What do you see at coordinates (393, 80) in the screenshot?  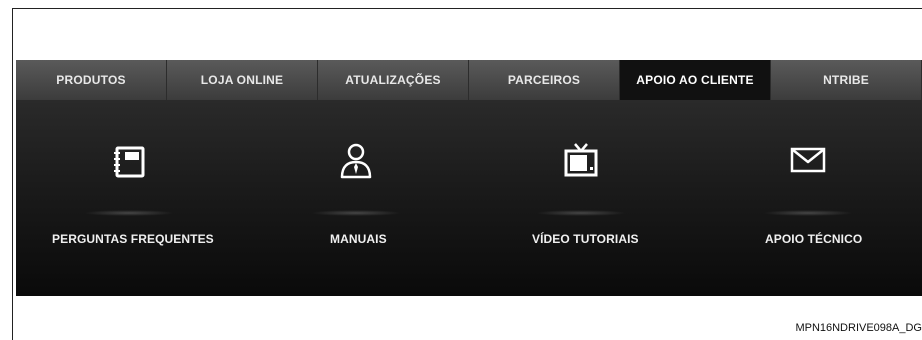 I see `nav-item-atualizacoes: ATUALIZAÇÕES` at bounding box center [393, 80].